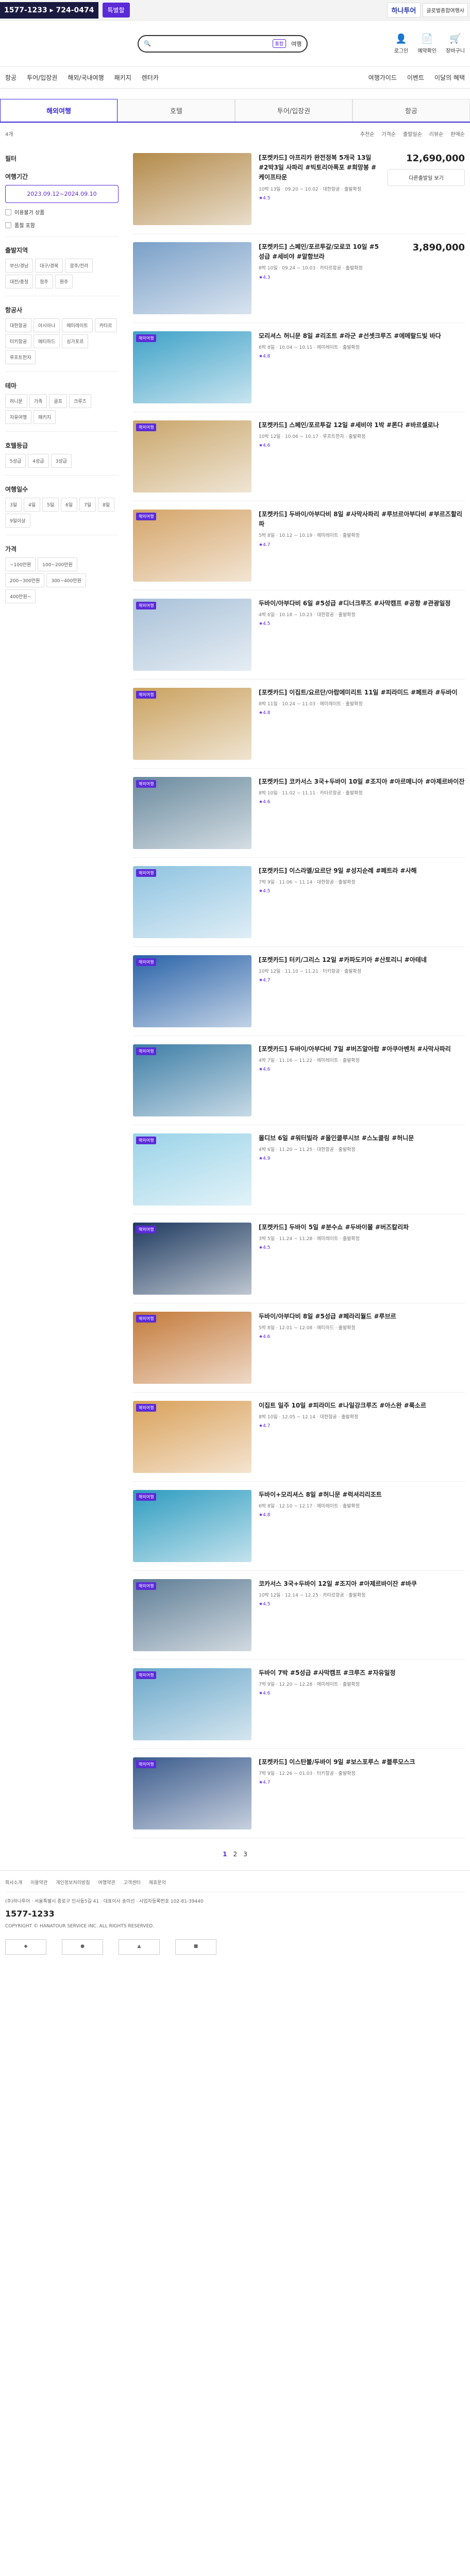 This screenshot has width=470, height=2576. I want to click on airline-chip: 루프트한자, so click(20, 357).